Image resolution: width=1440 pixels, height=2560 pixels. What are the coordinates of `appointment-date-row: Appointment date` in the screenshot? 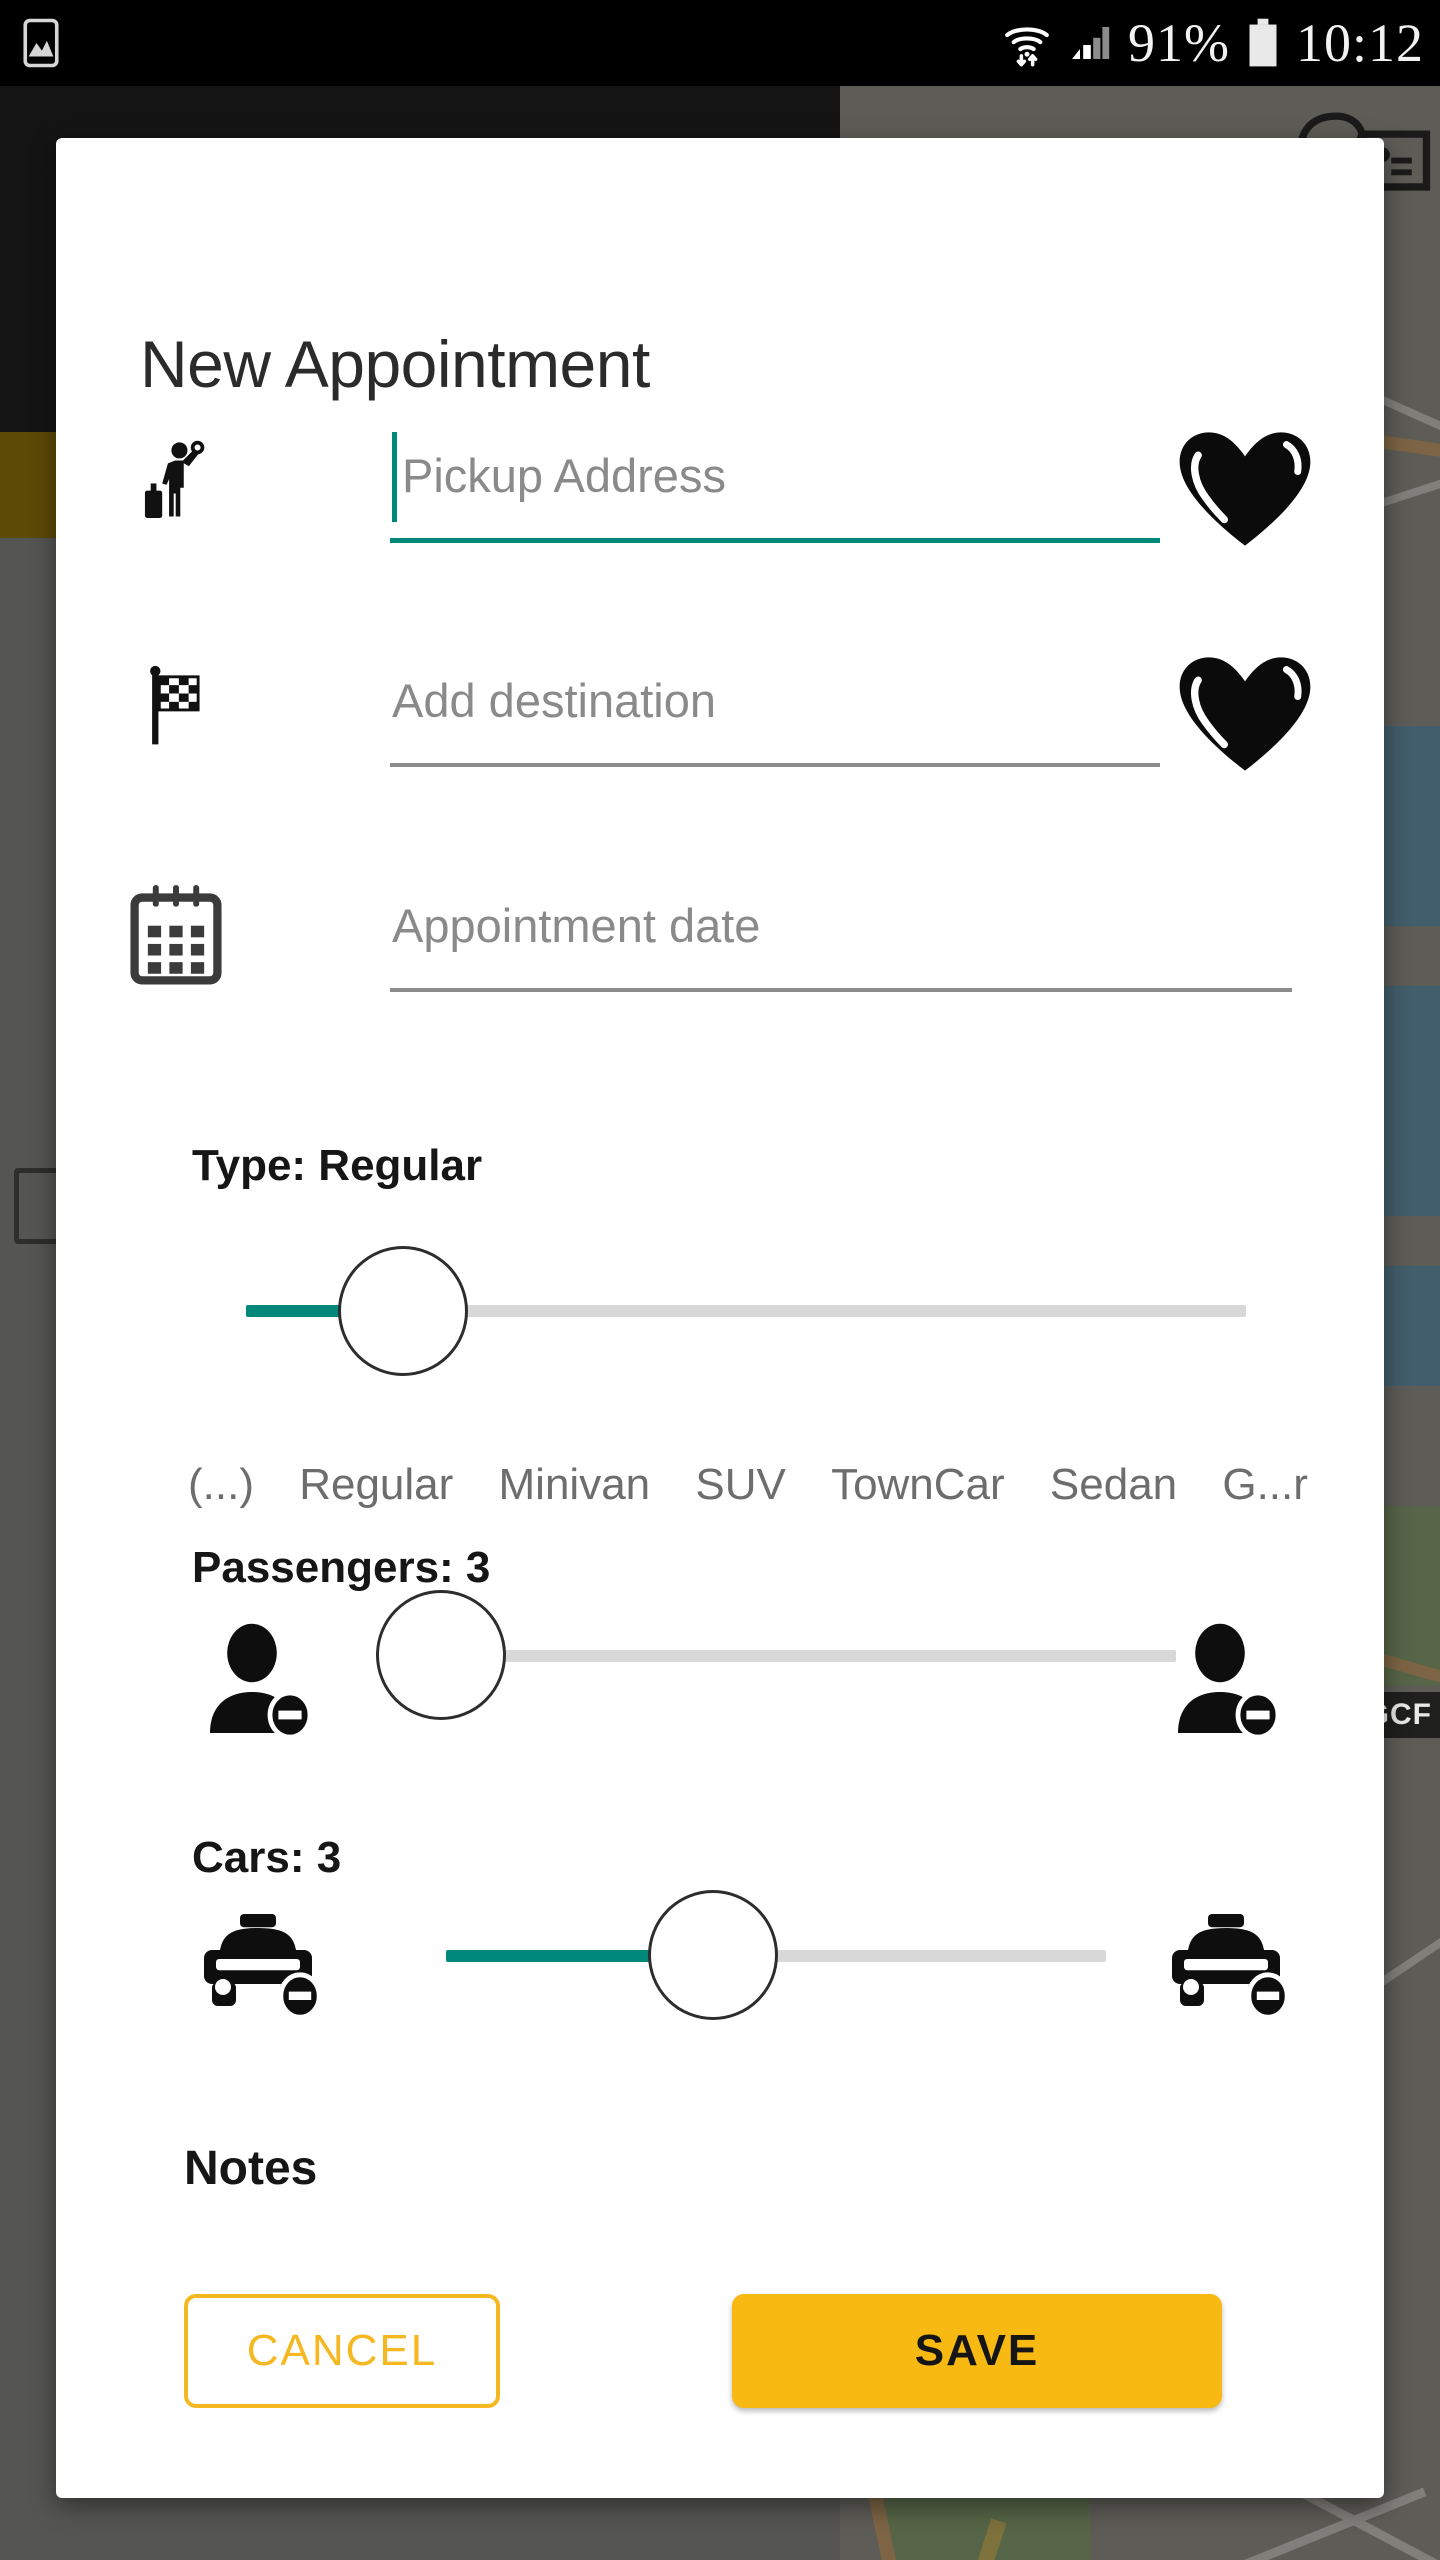 It's located at (720, 948).